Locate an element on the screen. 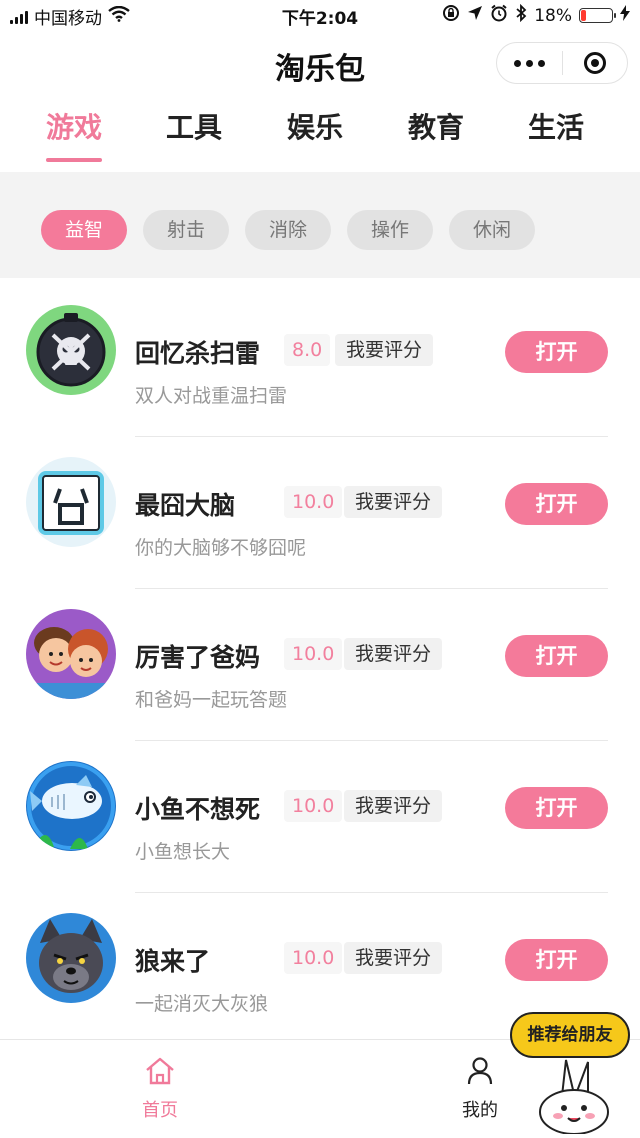  location-icon is located at coordinates (475, 15).